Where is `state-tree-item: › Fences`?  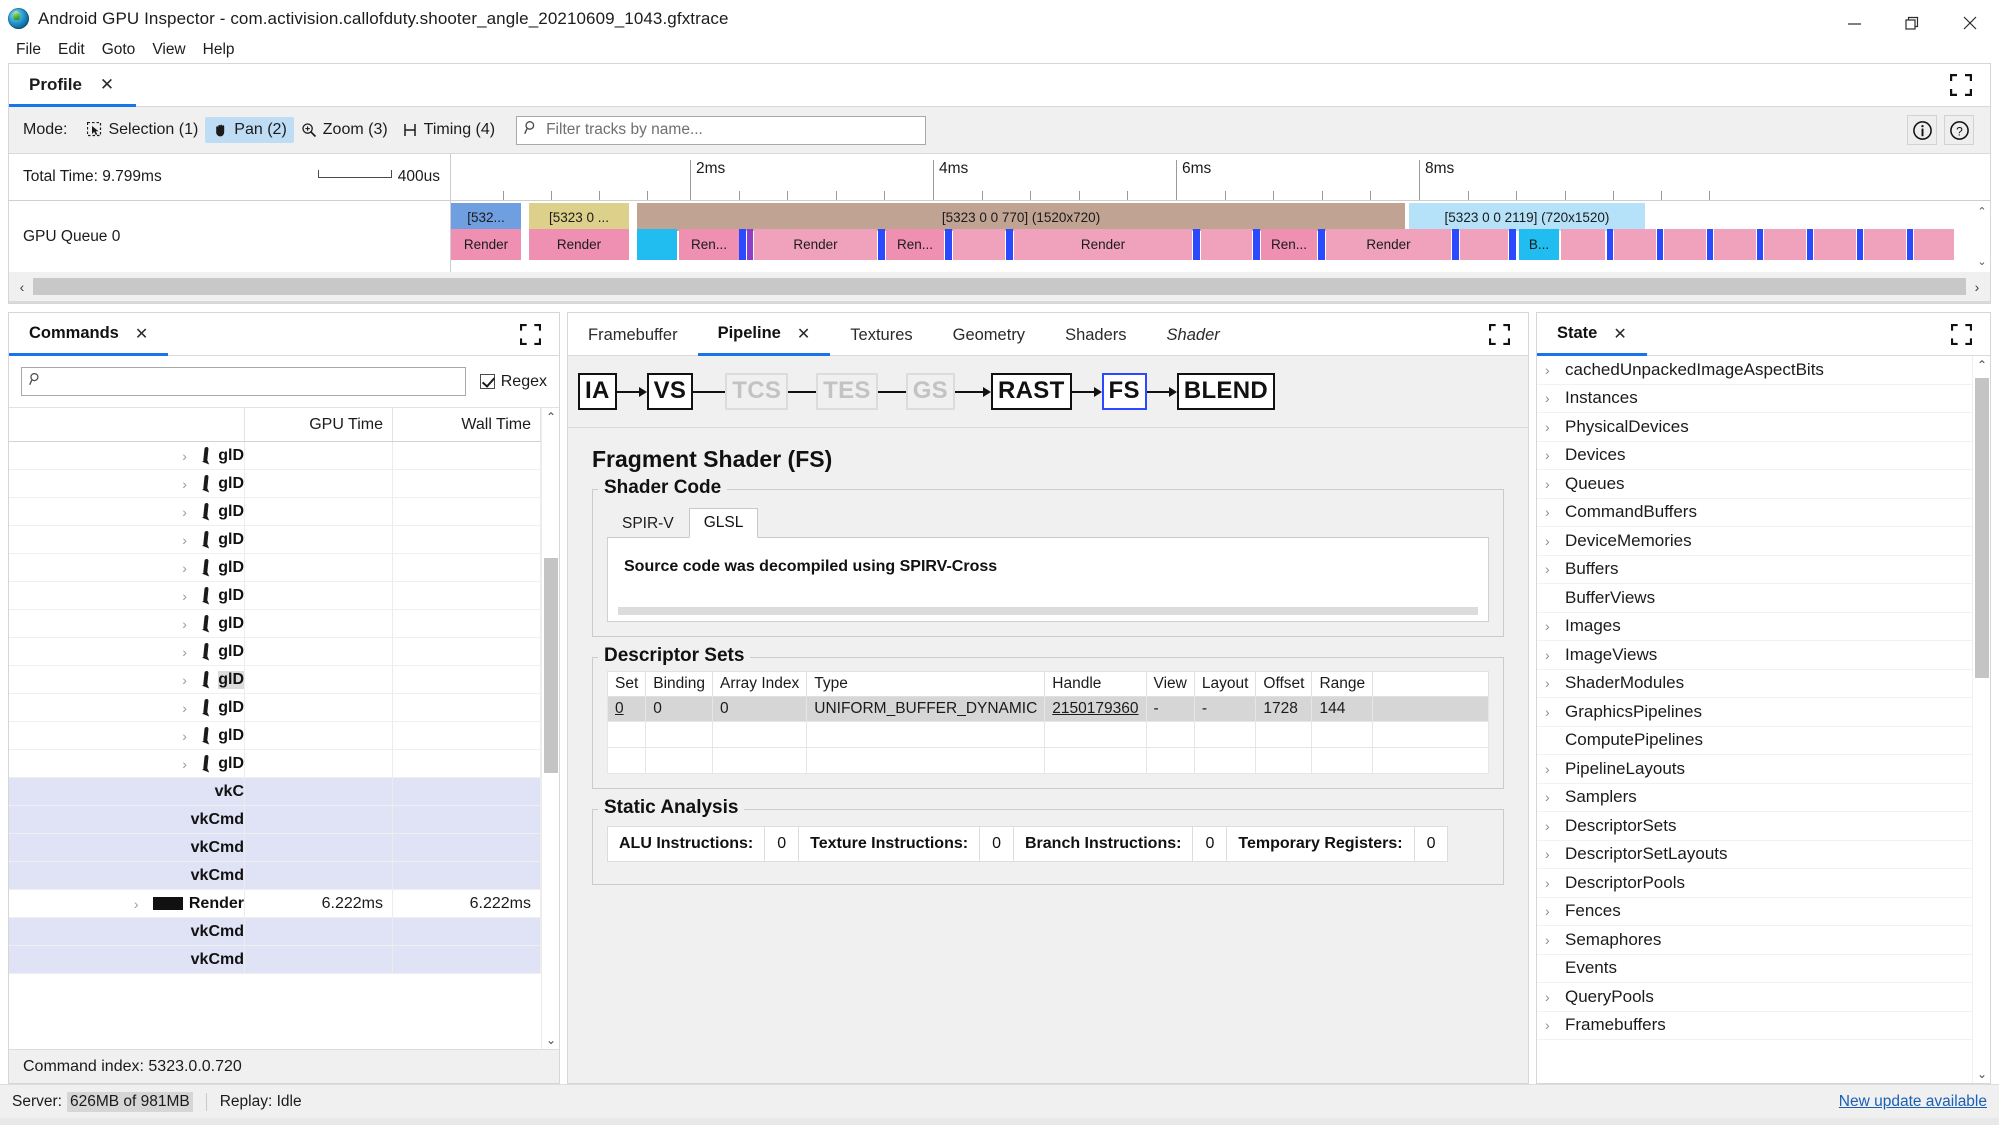 state-tree-item: › Fences is located at coordinates (1754, 912).